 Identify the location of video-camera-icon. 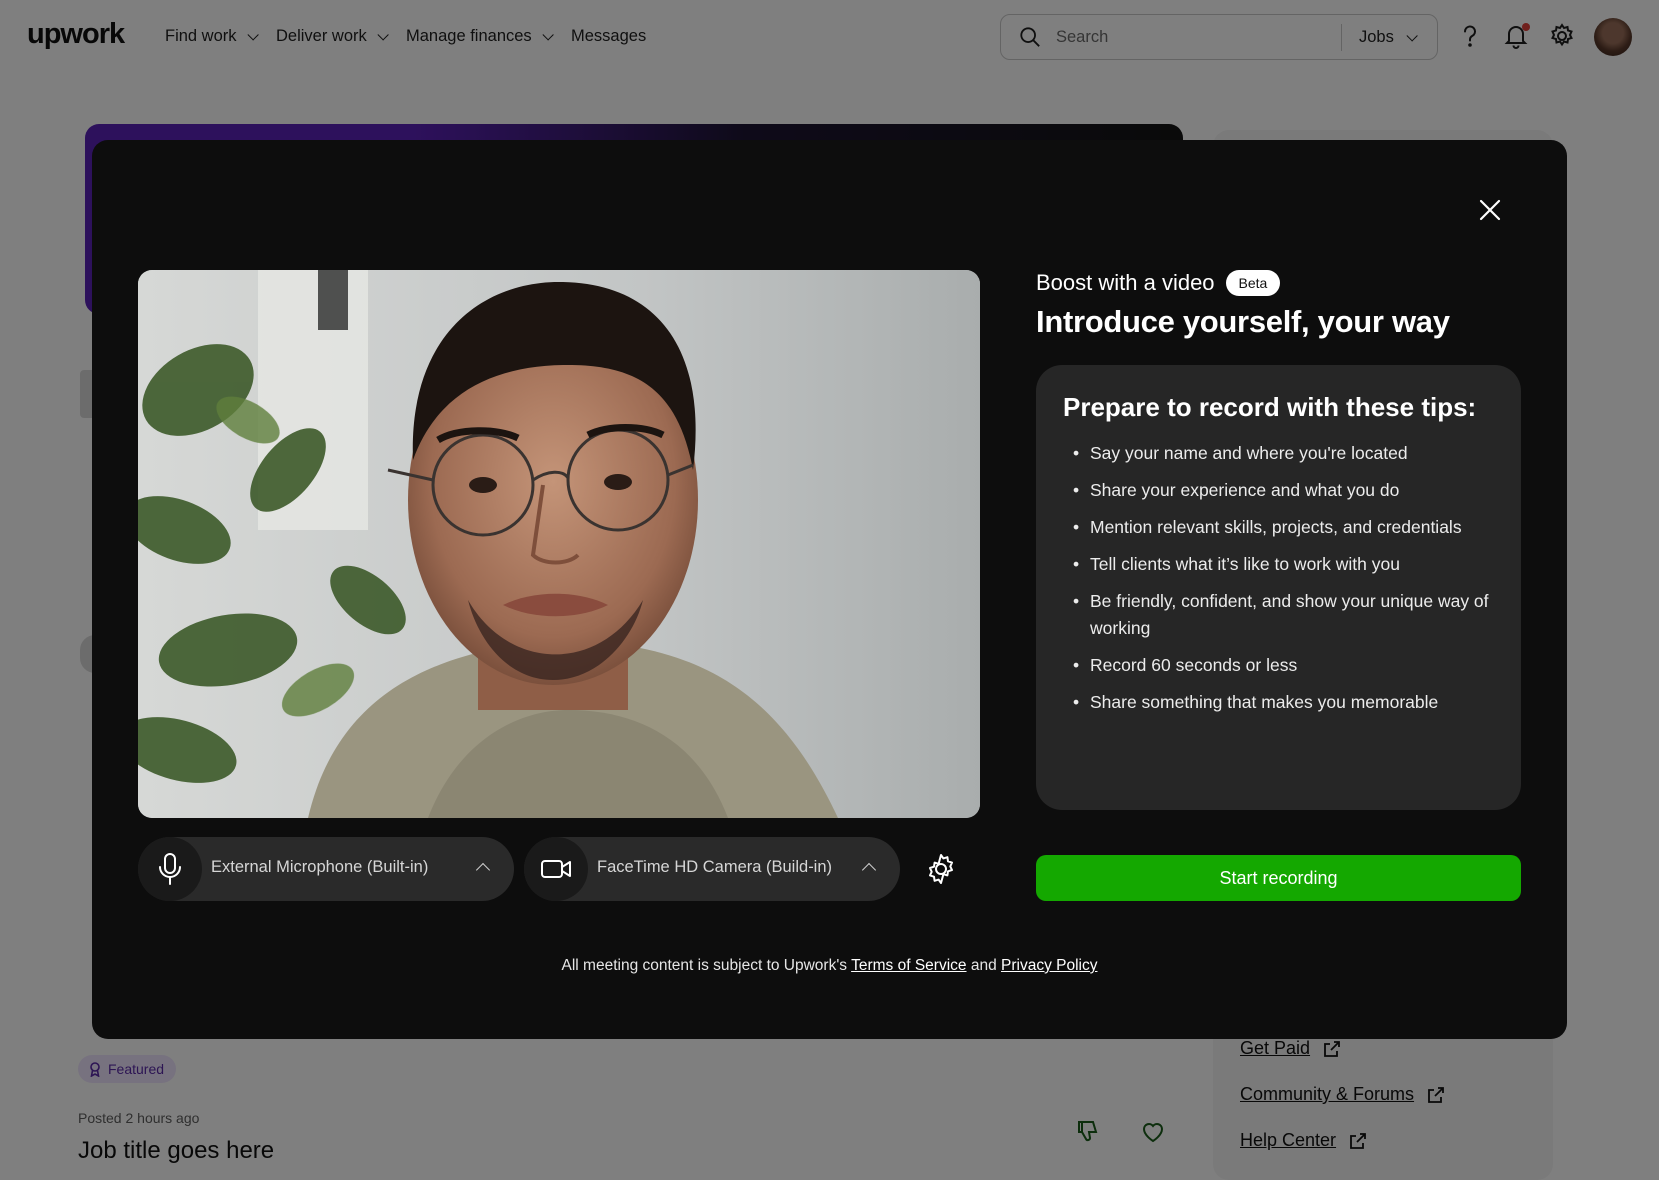
(556, 869).